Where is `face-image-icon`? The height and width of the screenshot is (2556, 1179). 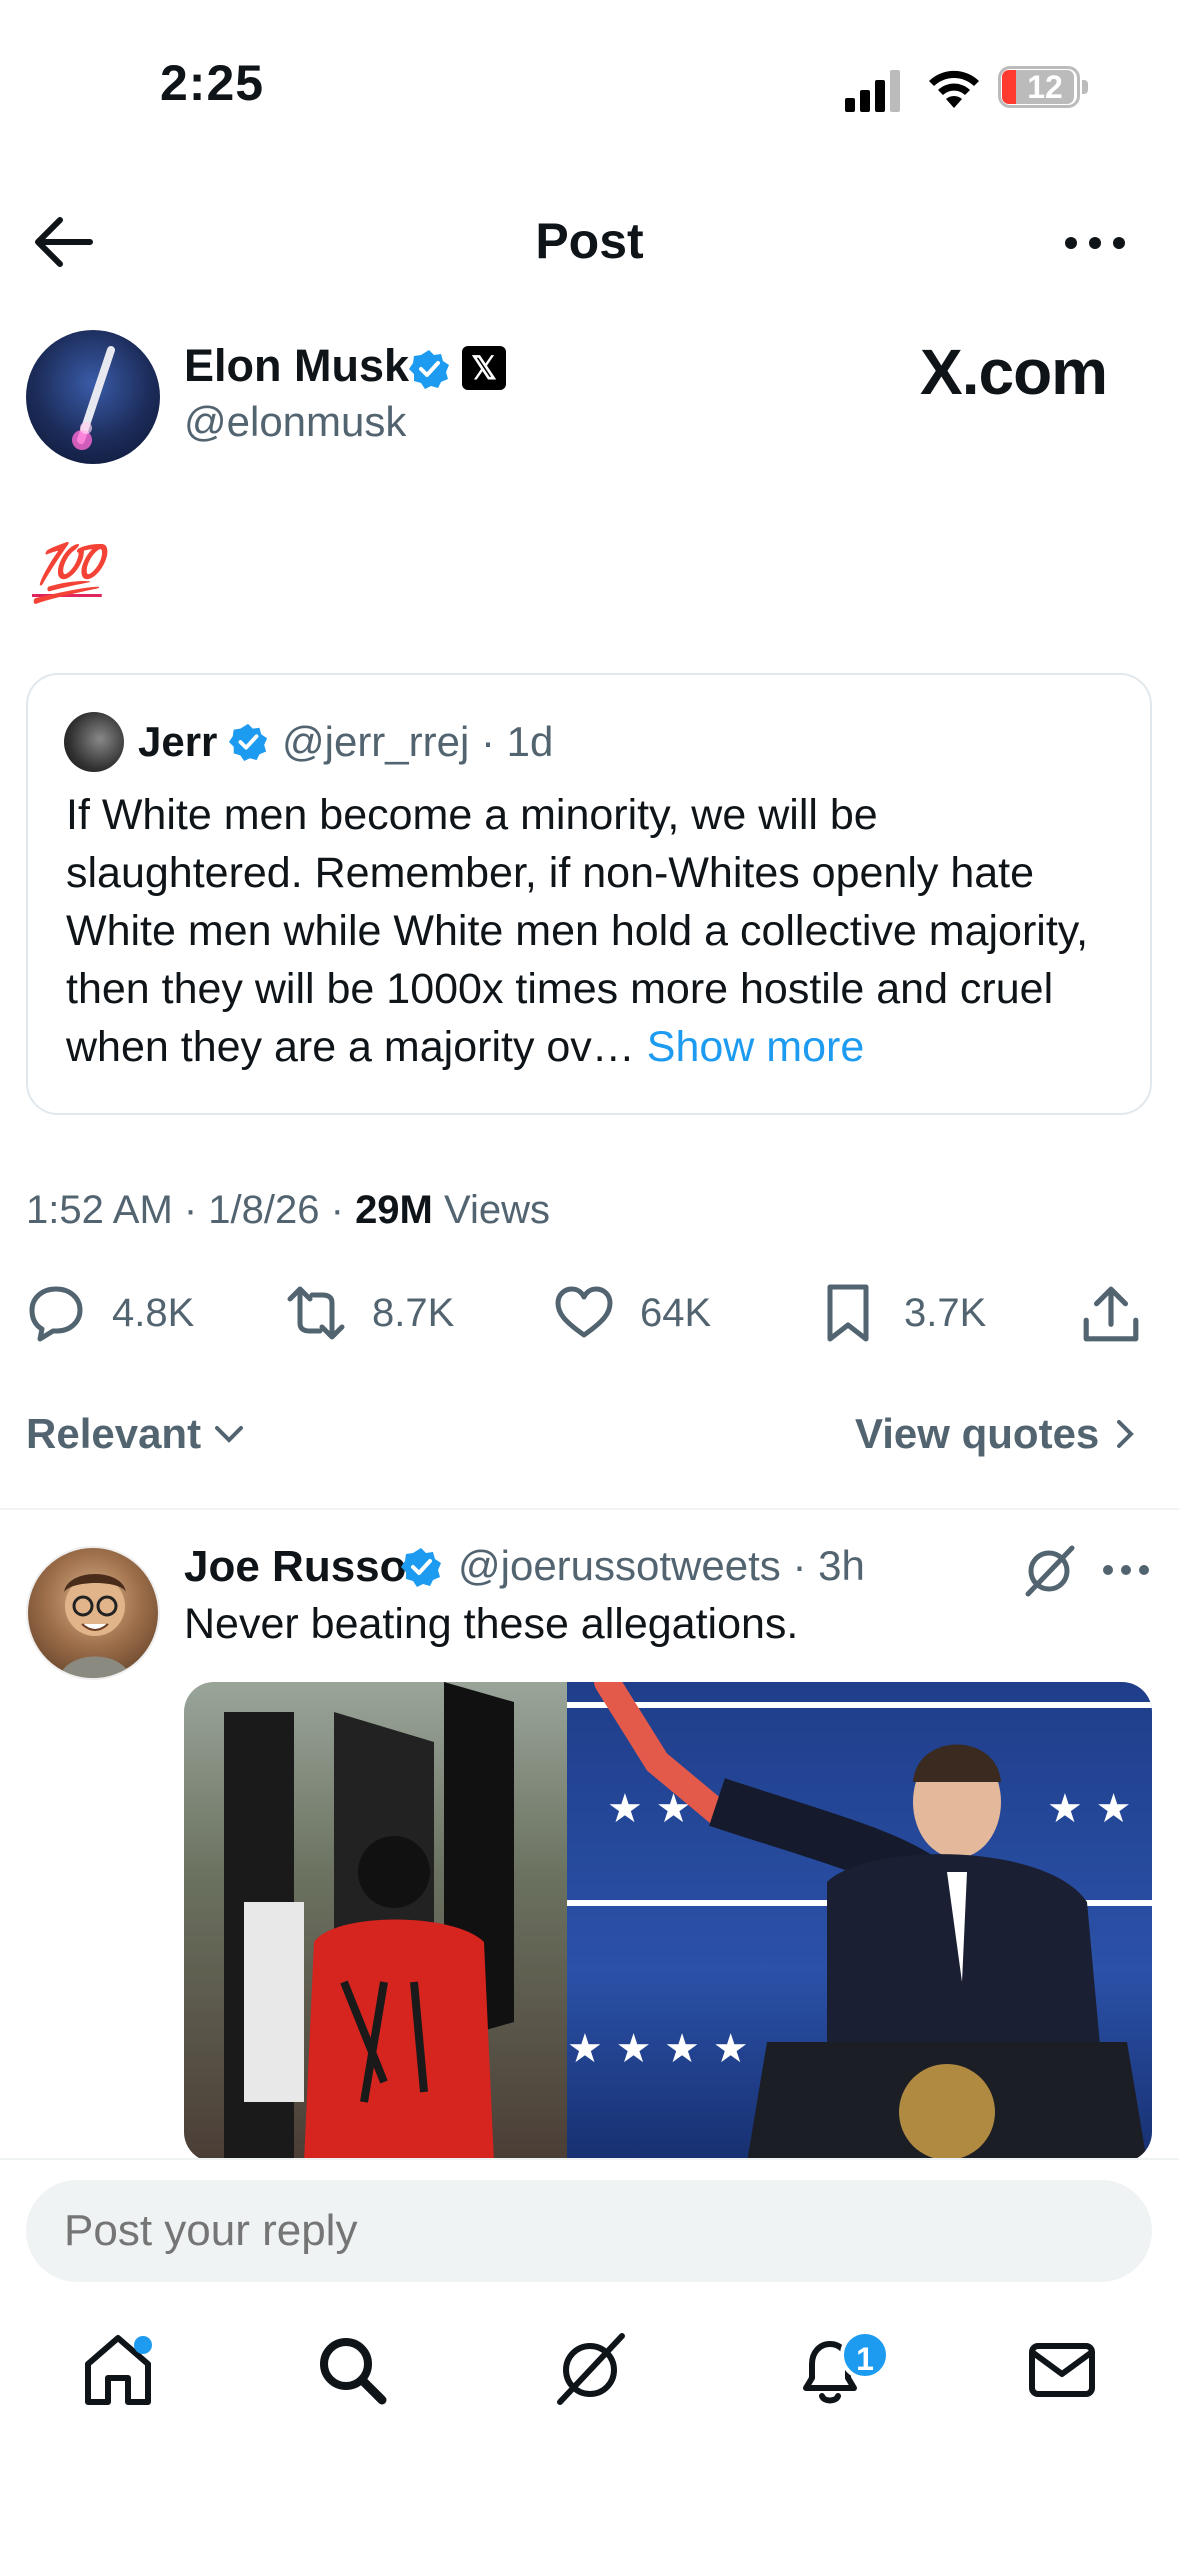 face-image-icon is located at coordinates (95, 1626).